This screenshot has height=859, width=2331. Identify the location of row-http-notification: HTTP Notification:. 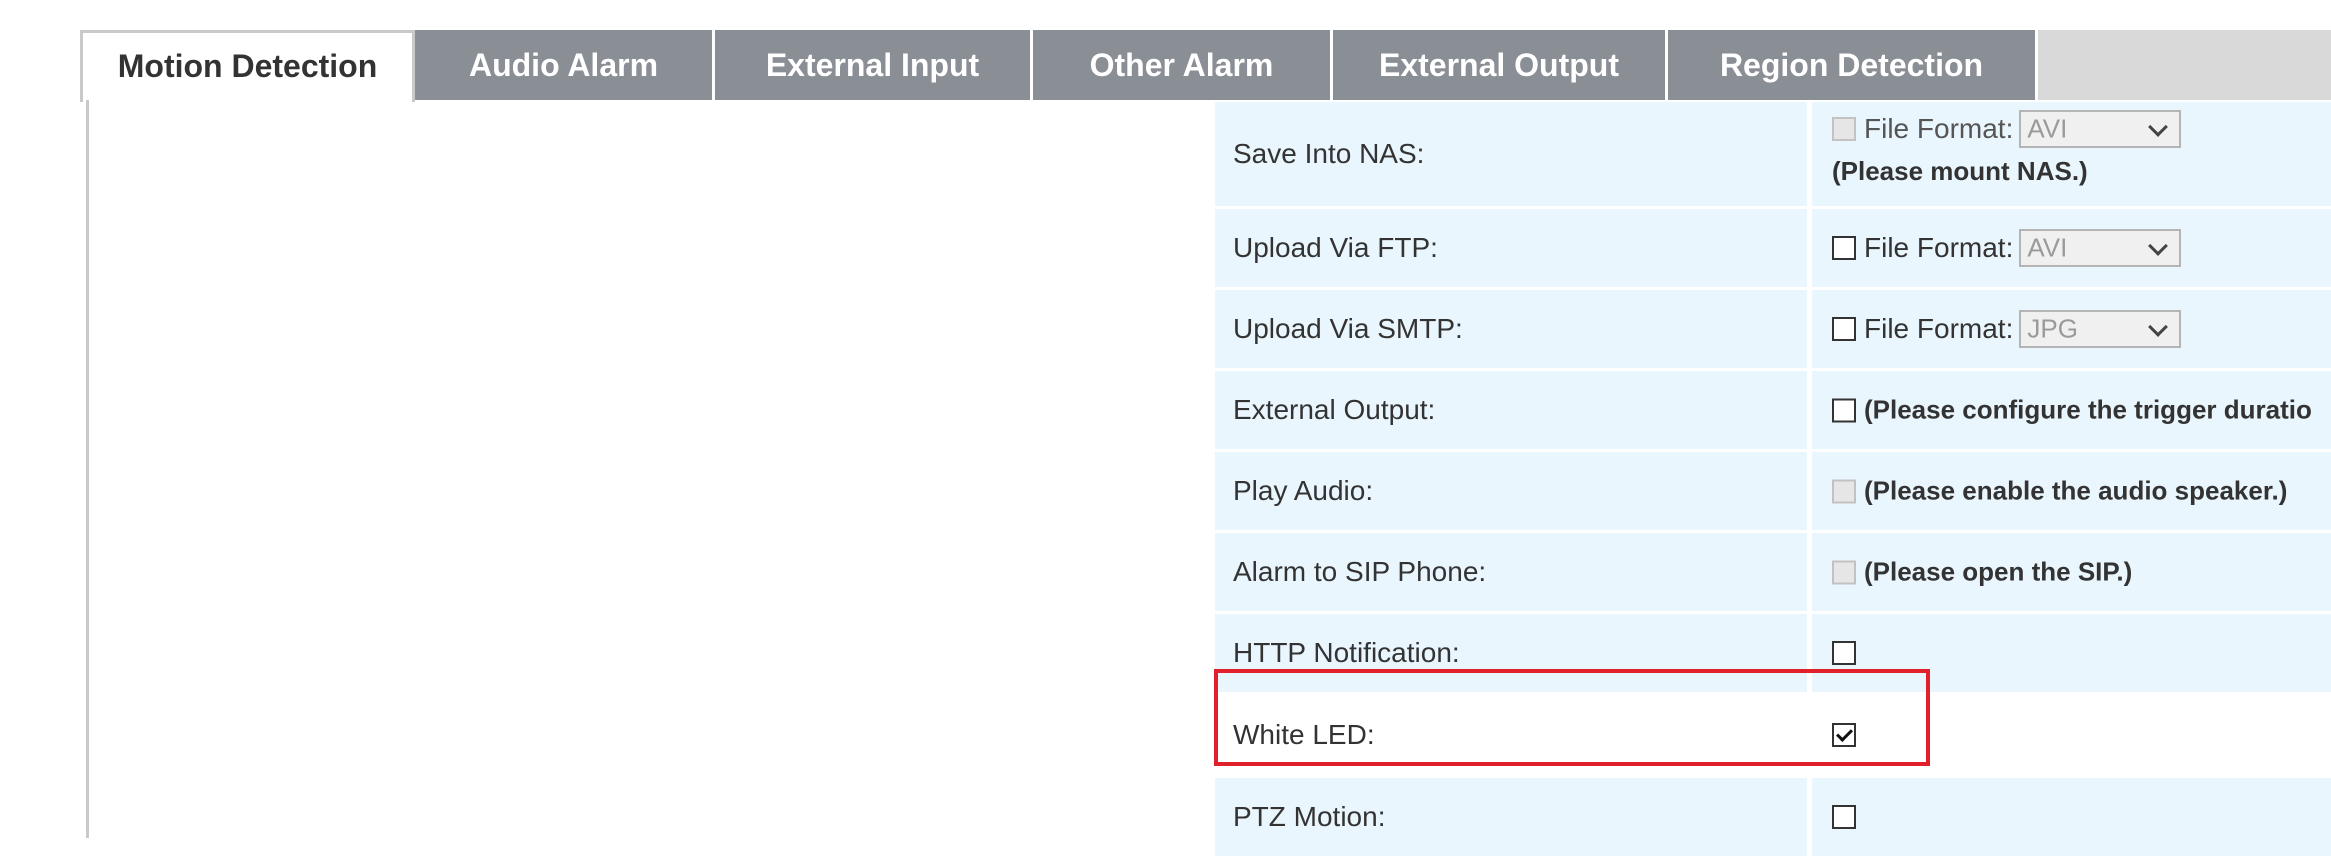
(1773, 653).